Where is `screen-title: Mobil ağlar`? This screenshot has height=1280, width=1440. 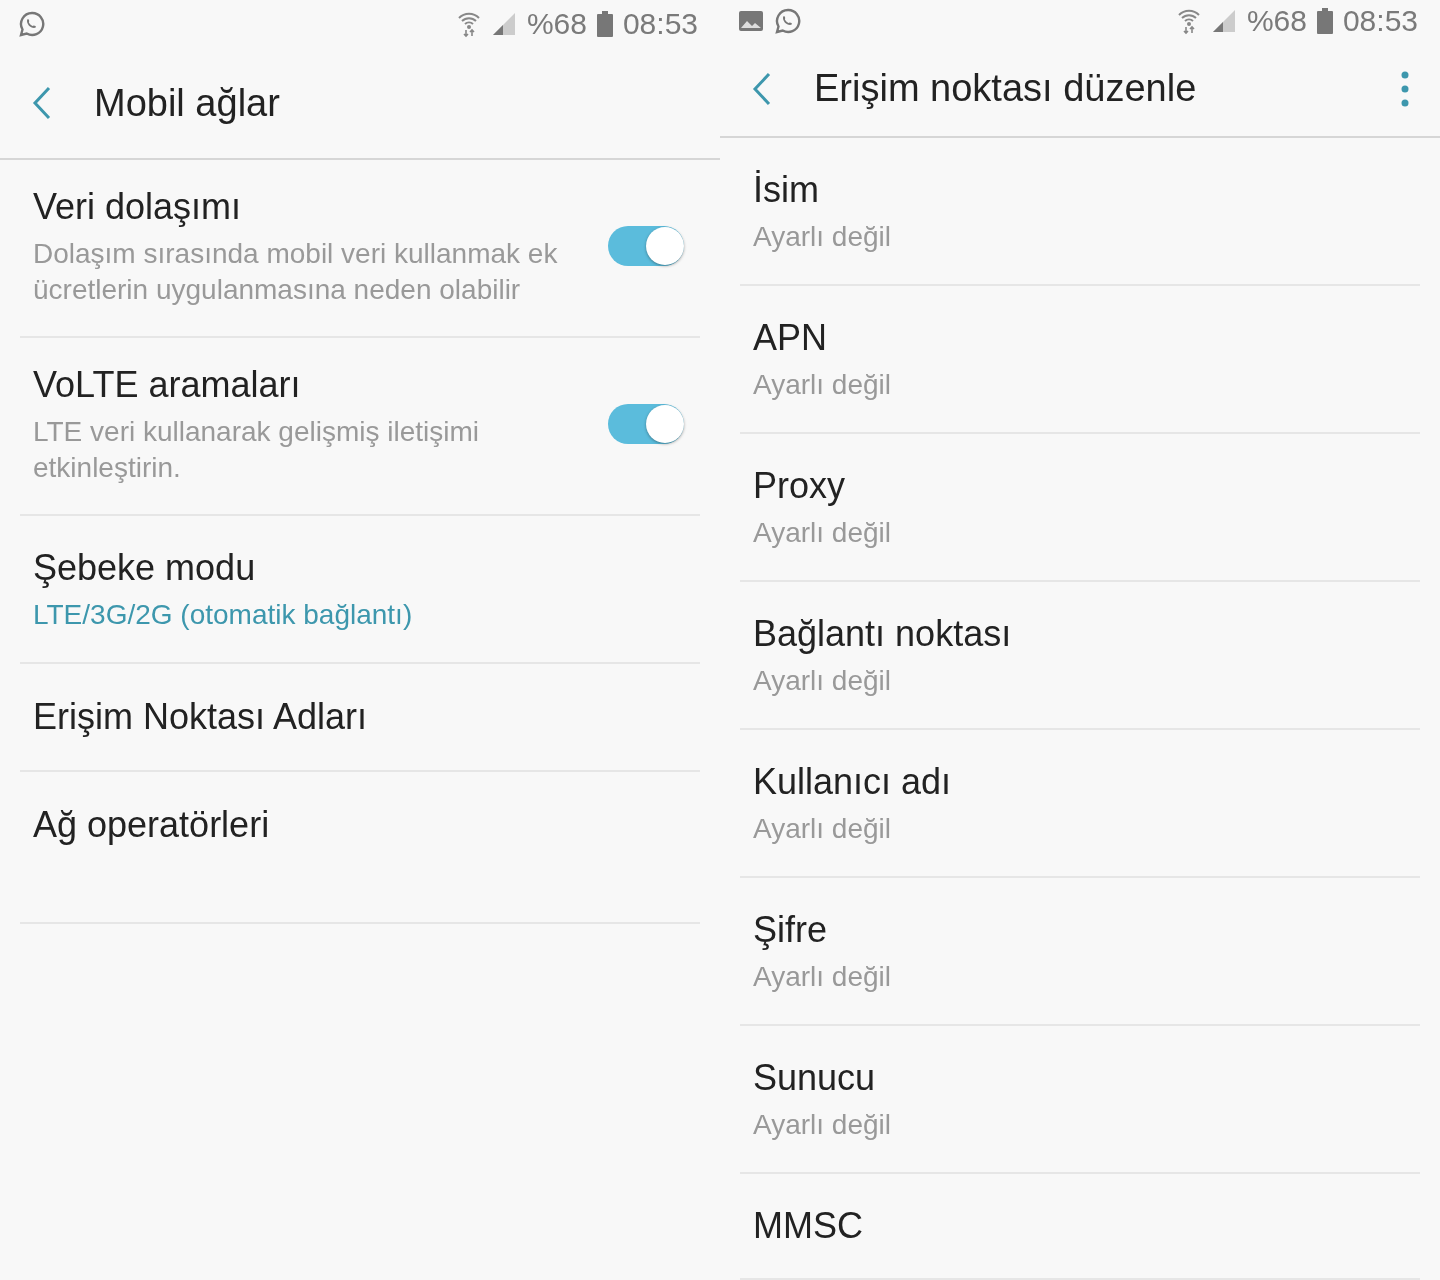 screen-title: Mobil ağlar is located at coordinates (187, 103).